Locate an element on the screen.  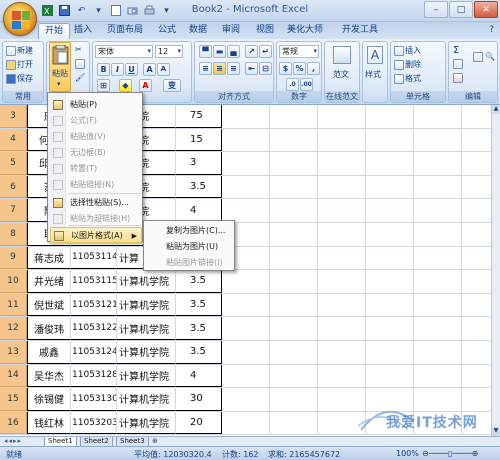
name-cell: 戚鑫 is located at coordinates (49, 352).